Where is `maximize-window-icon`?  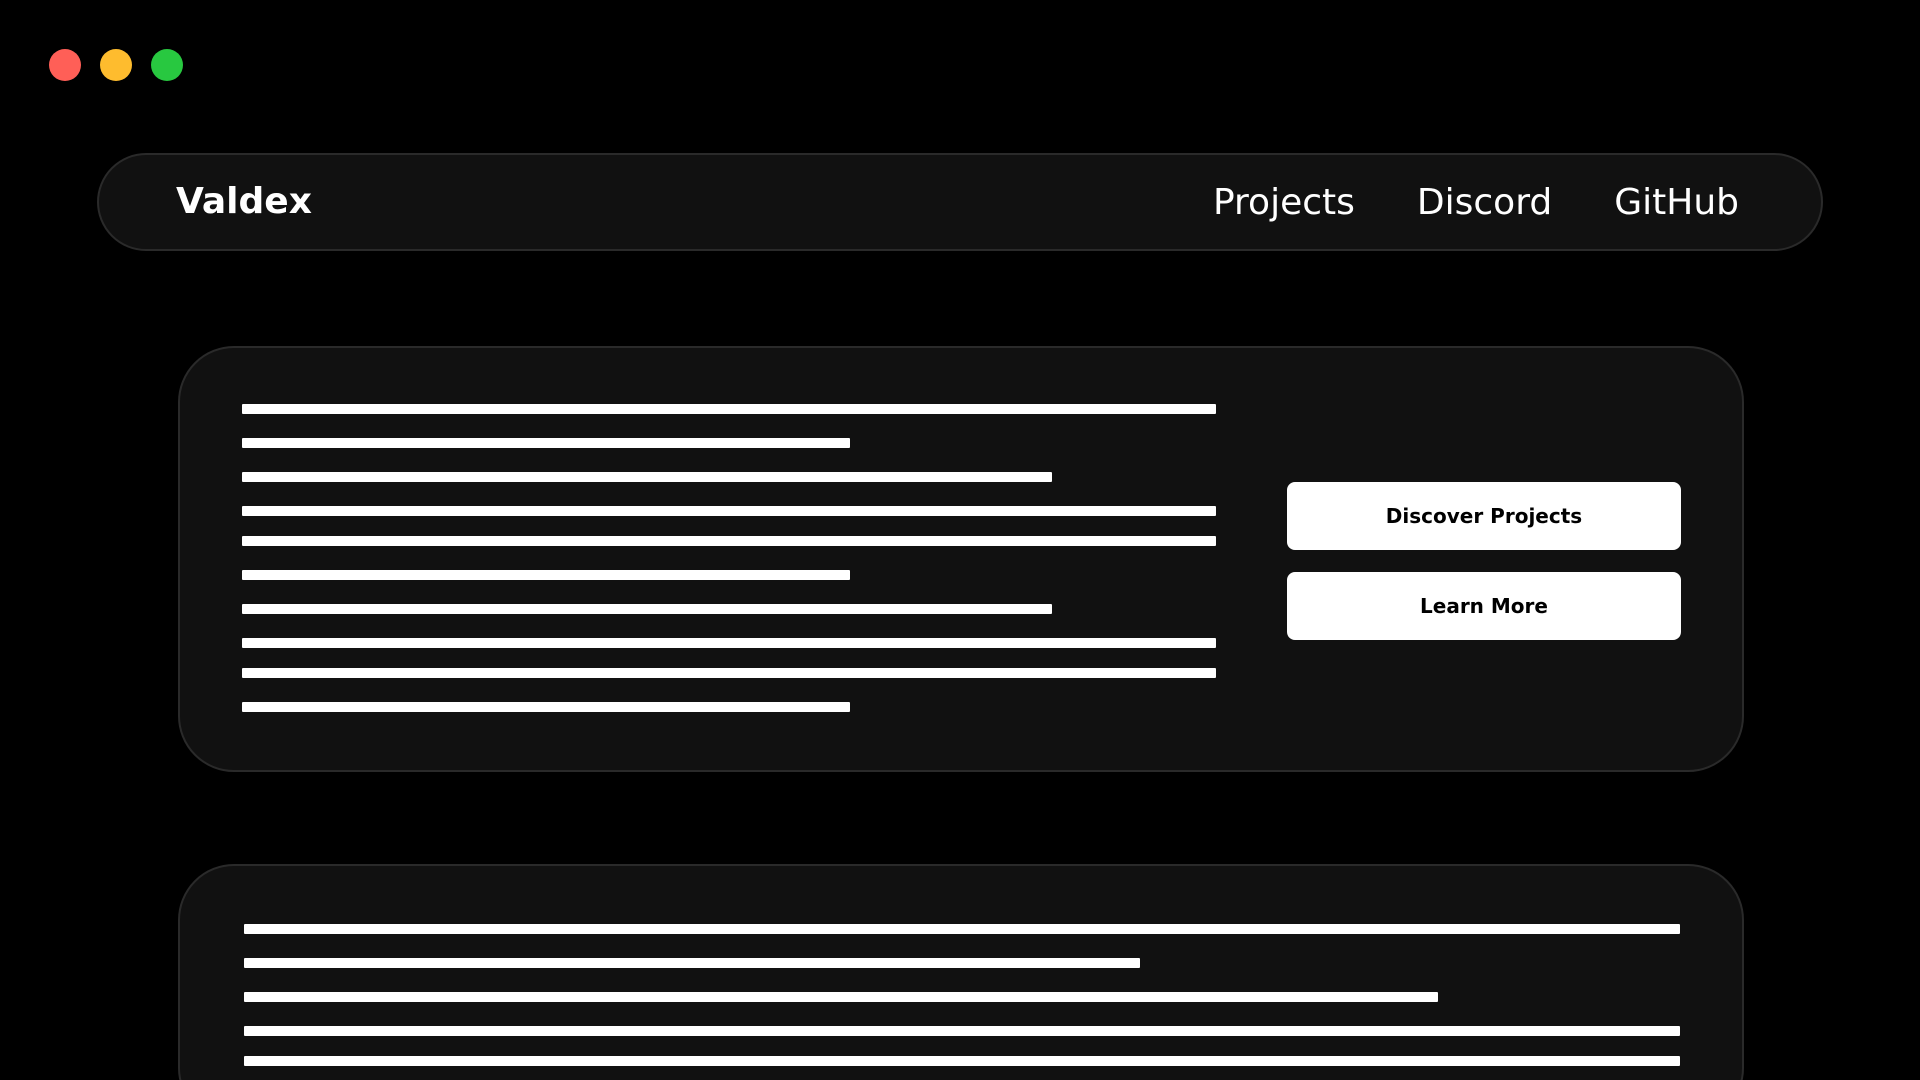 maximize-window-icon is located at coordinates (167, 65).